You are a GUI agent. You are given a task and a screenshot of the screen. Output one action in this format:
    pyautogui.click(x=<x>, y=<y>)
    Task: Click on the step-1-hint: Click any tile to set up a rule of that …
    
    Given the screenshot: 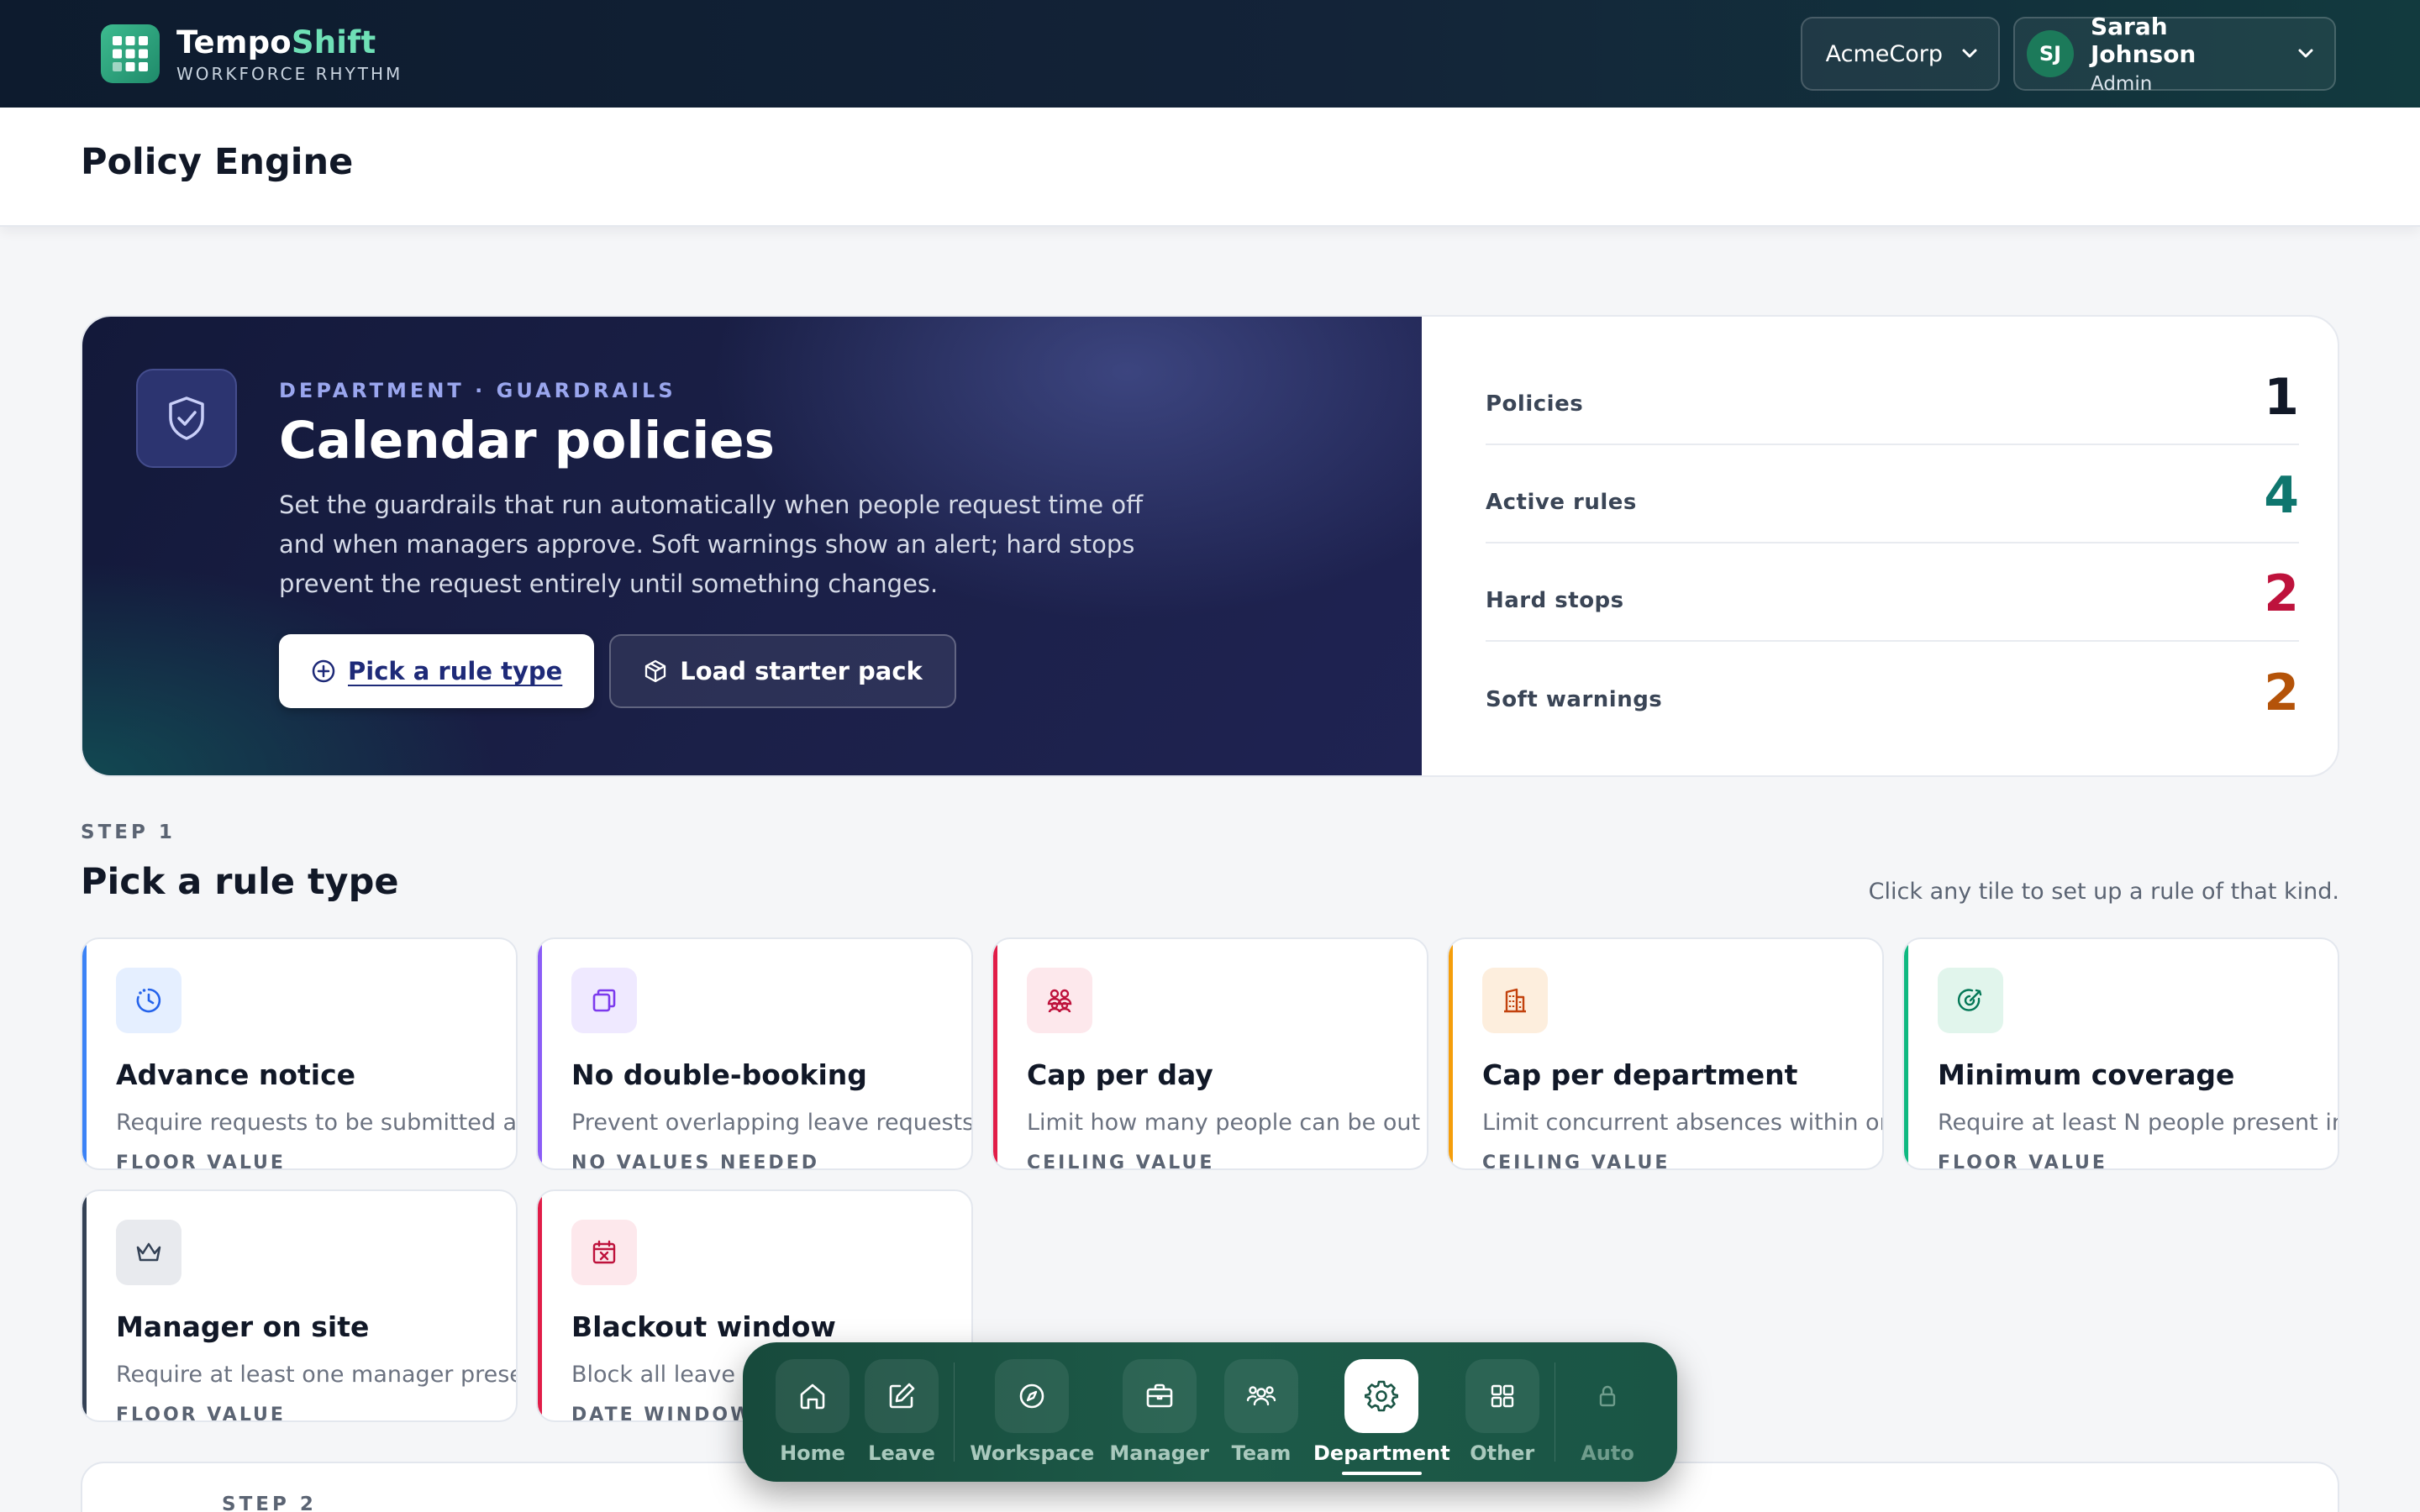 What is the action you would take?
    pyautogui.click(x=2103, y=892)
    